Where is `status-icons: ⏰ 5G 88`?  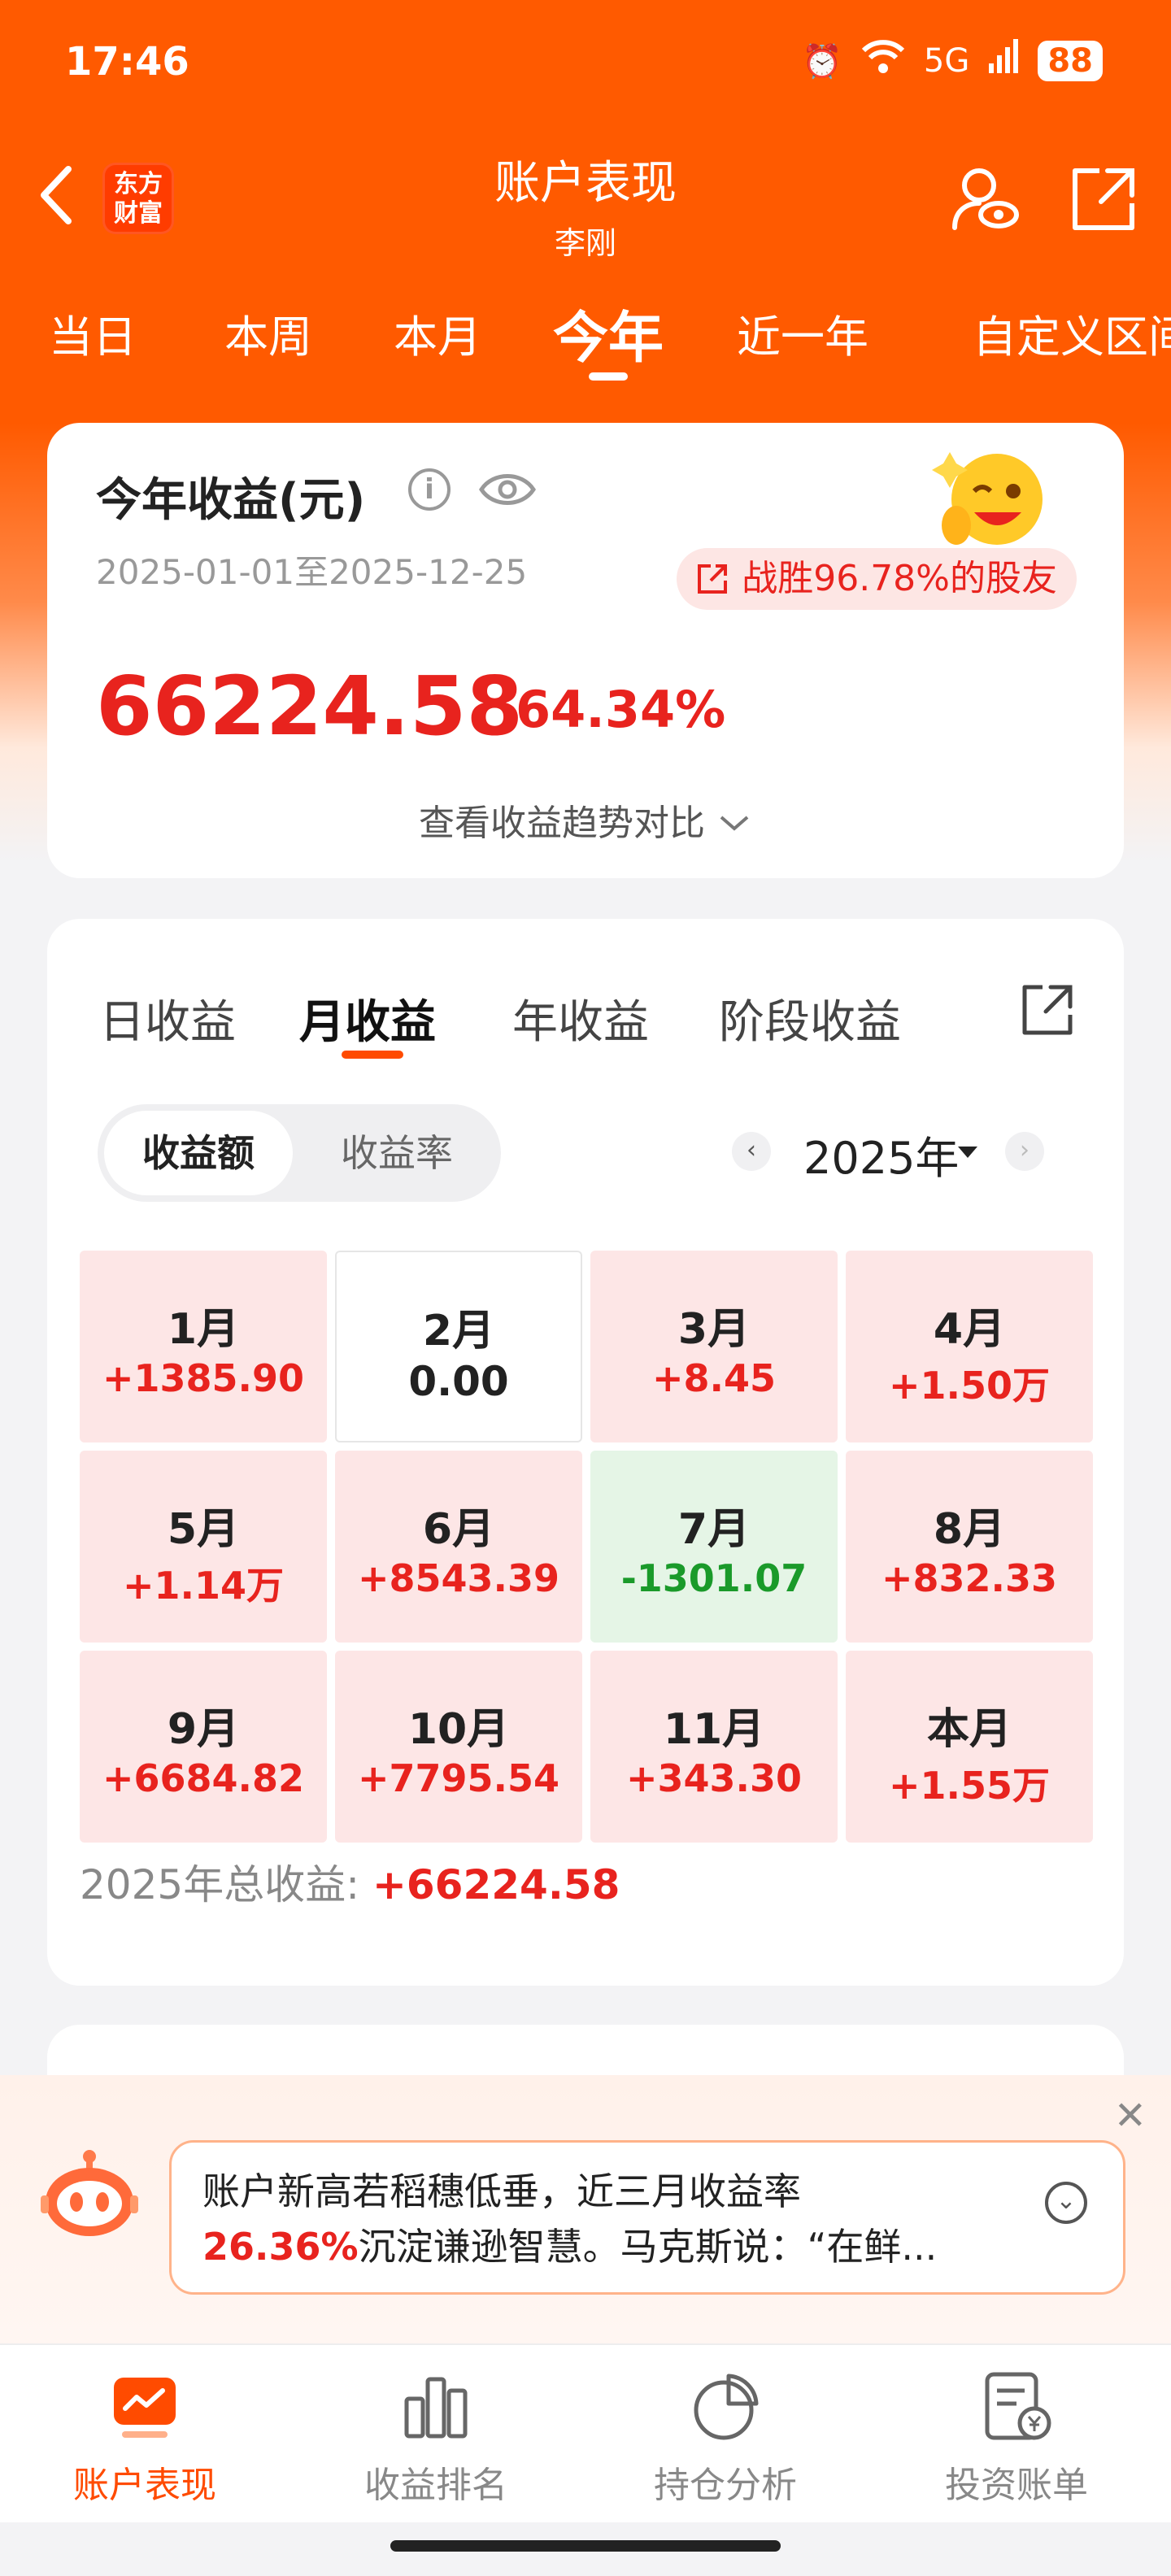 status-icons: ⏰ 5G 88 is located at coordinates (953, 61).